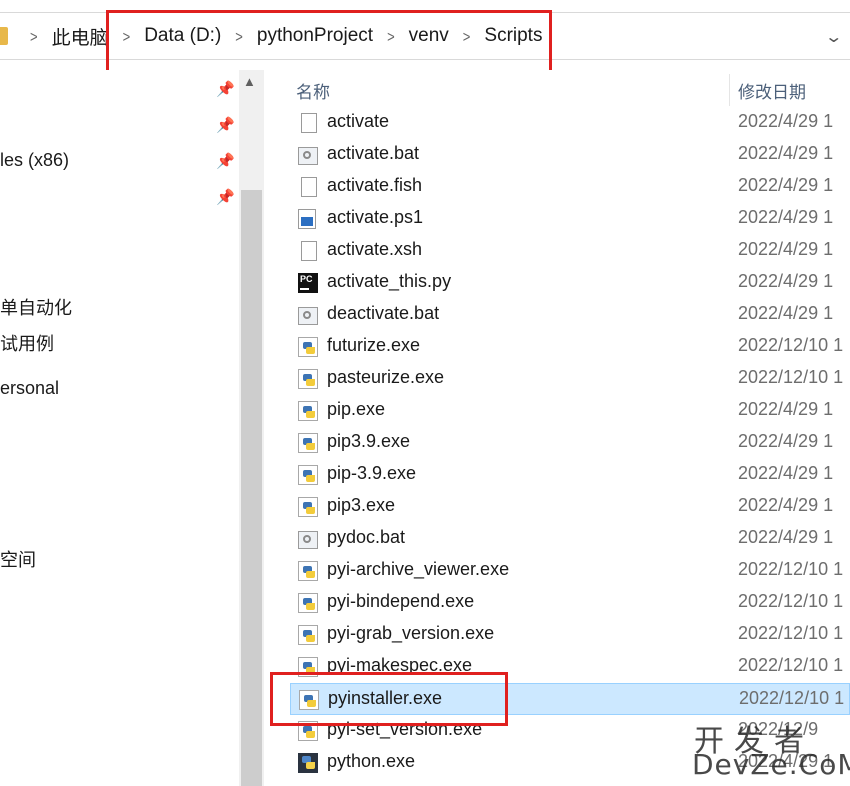 Image resolution: width=850 pixels, height=786 pixels. Describe the element at coordinates (729, 90) in the screenshot. I see `column-divider` at that location.